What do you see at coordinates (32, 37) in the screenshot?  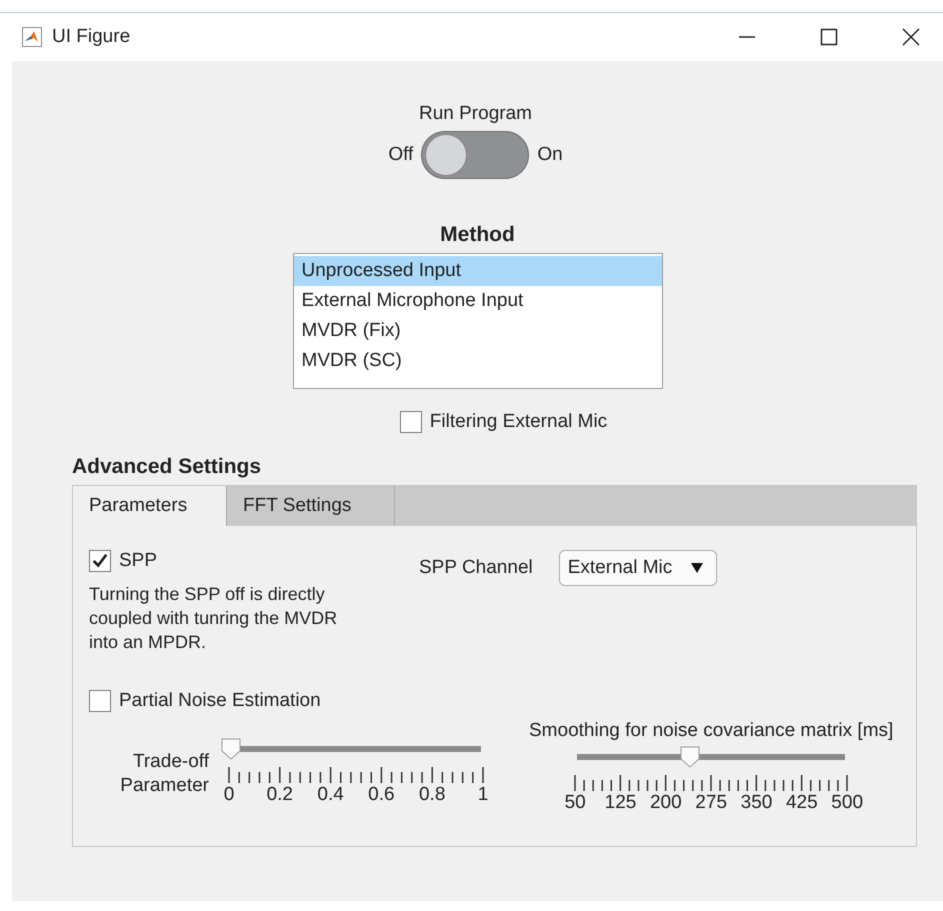 I see `app-icon` at bounding box center [32, 37].